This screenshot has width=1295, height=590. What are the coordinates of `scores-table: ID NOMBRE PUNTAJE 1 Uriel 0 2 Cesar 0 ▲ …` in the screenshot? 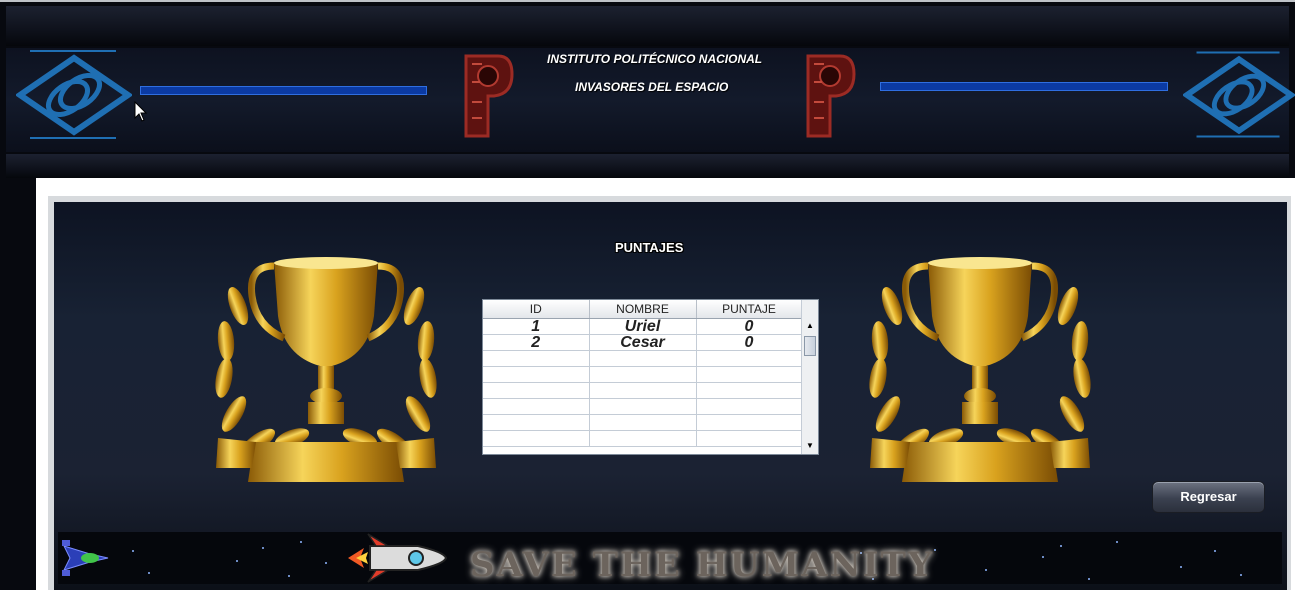 It's located at (650, 377).